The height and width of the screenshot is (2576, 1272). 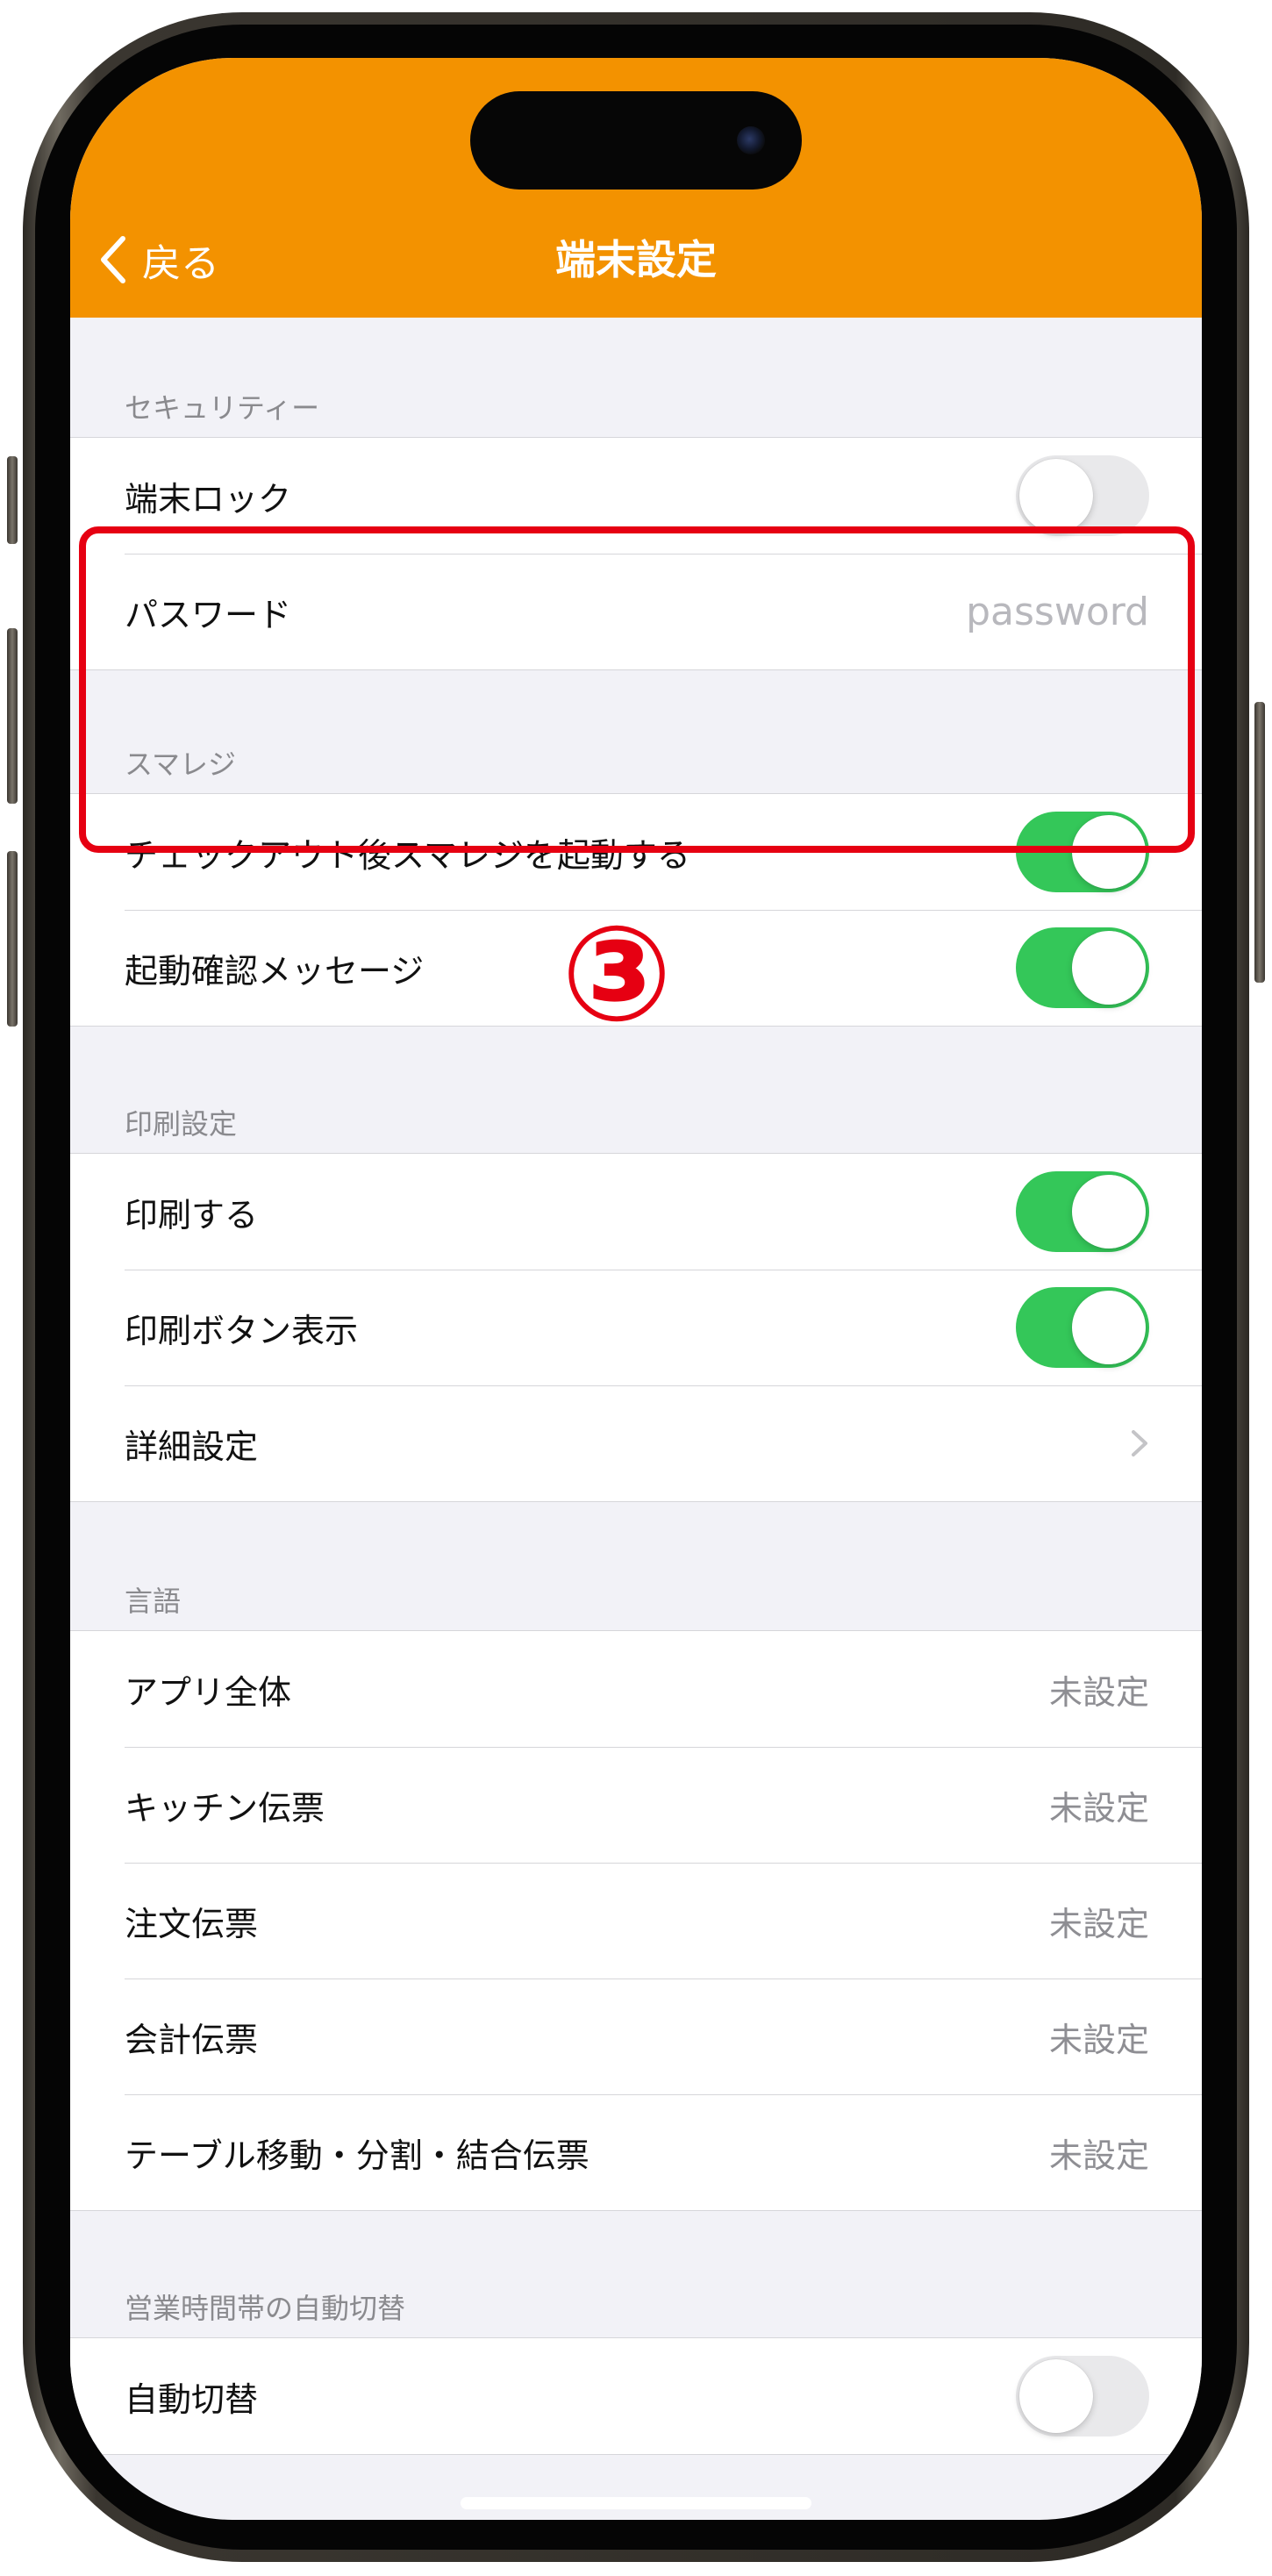 I want to click on print-button-label: 印刷ボタン表示, so click(x=242, y=1330).